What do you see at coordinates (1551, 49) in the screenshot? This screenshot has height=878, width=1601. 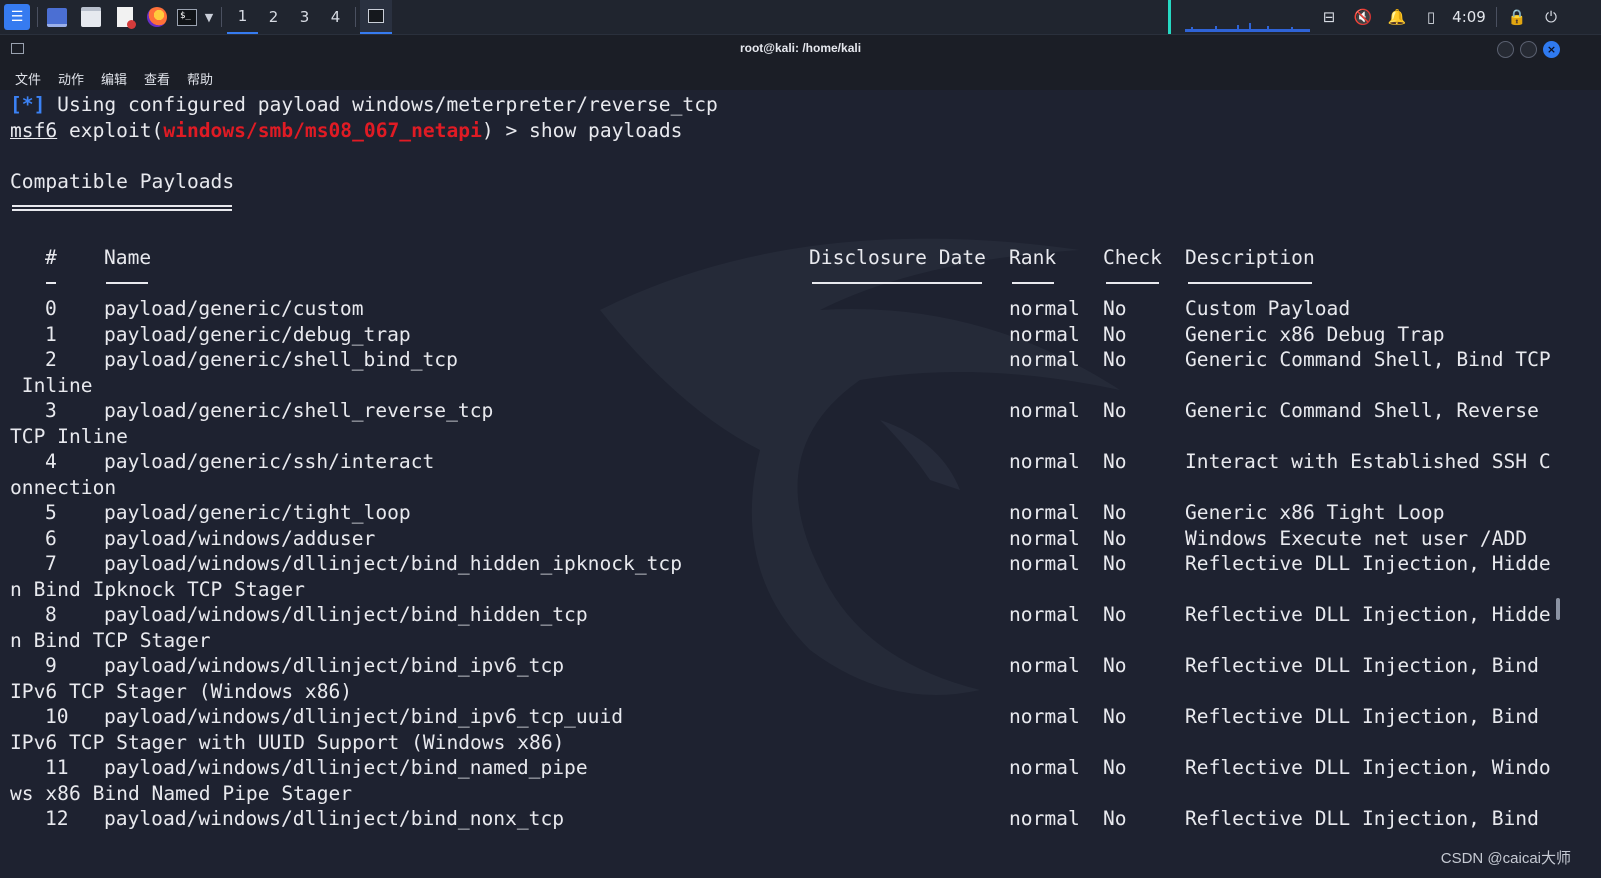 I see `close-button: ×` at bounding box center [1551, 49].